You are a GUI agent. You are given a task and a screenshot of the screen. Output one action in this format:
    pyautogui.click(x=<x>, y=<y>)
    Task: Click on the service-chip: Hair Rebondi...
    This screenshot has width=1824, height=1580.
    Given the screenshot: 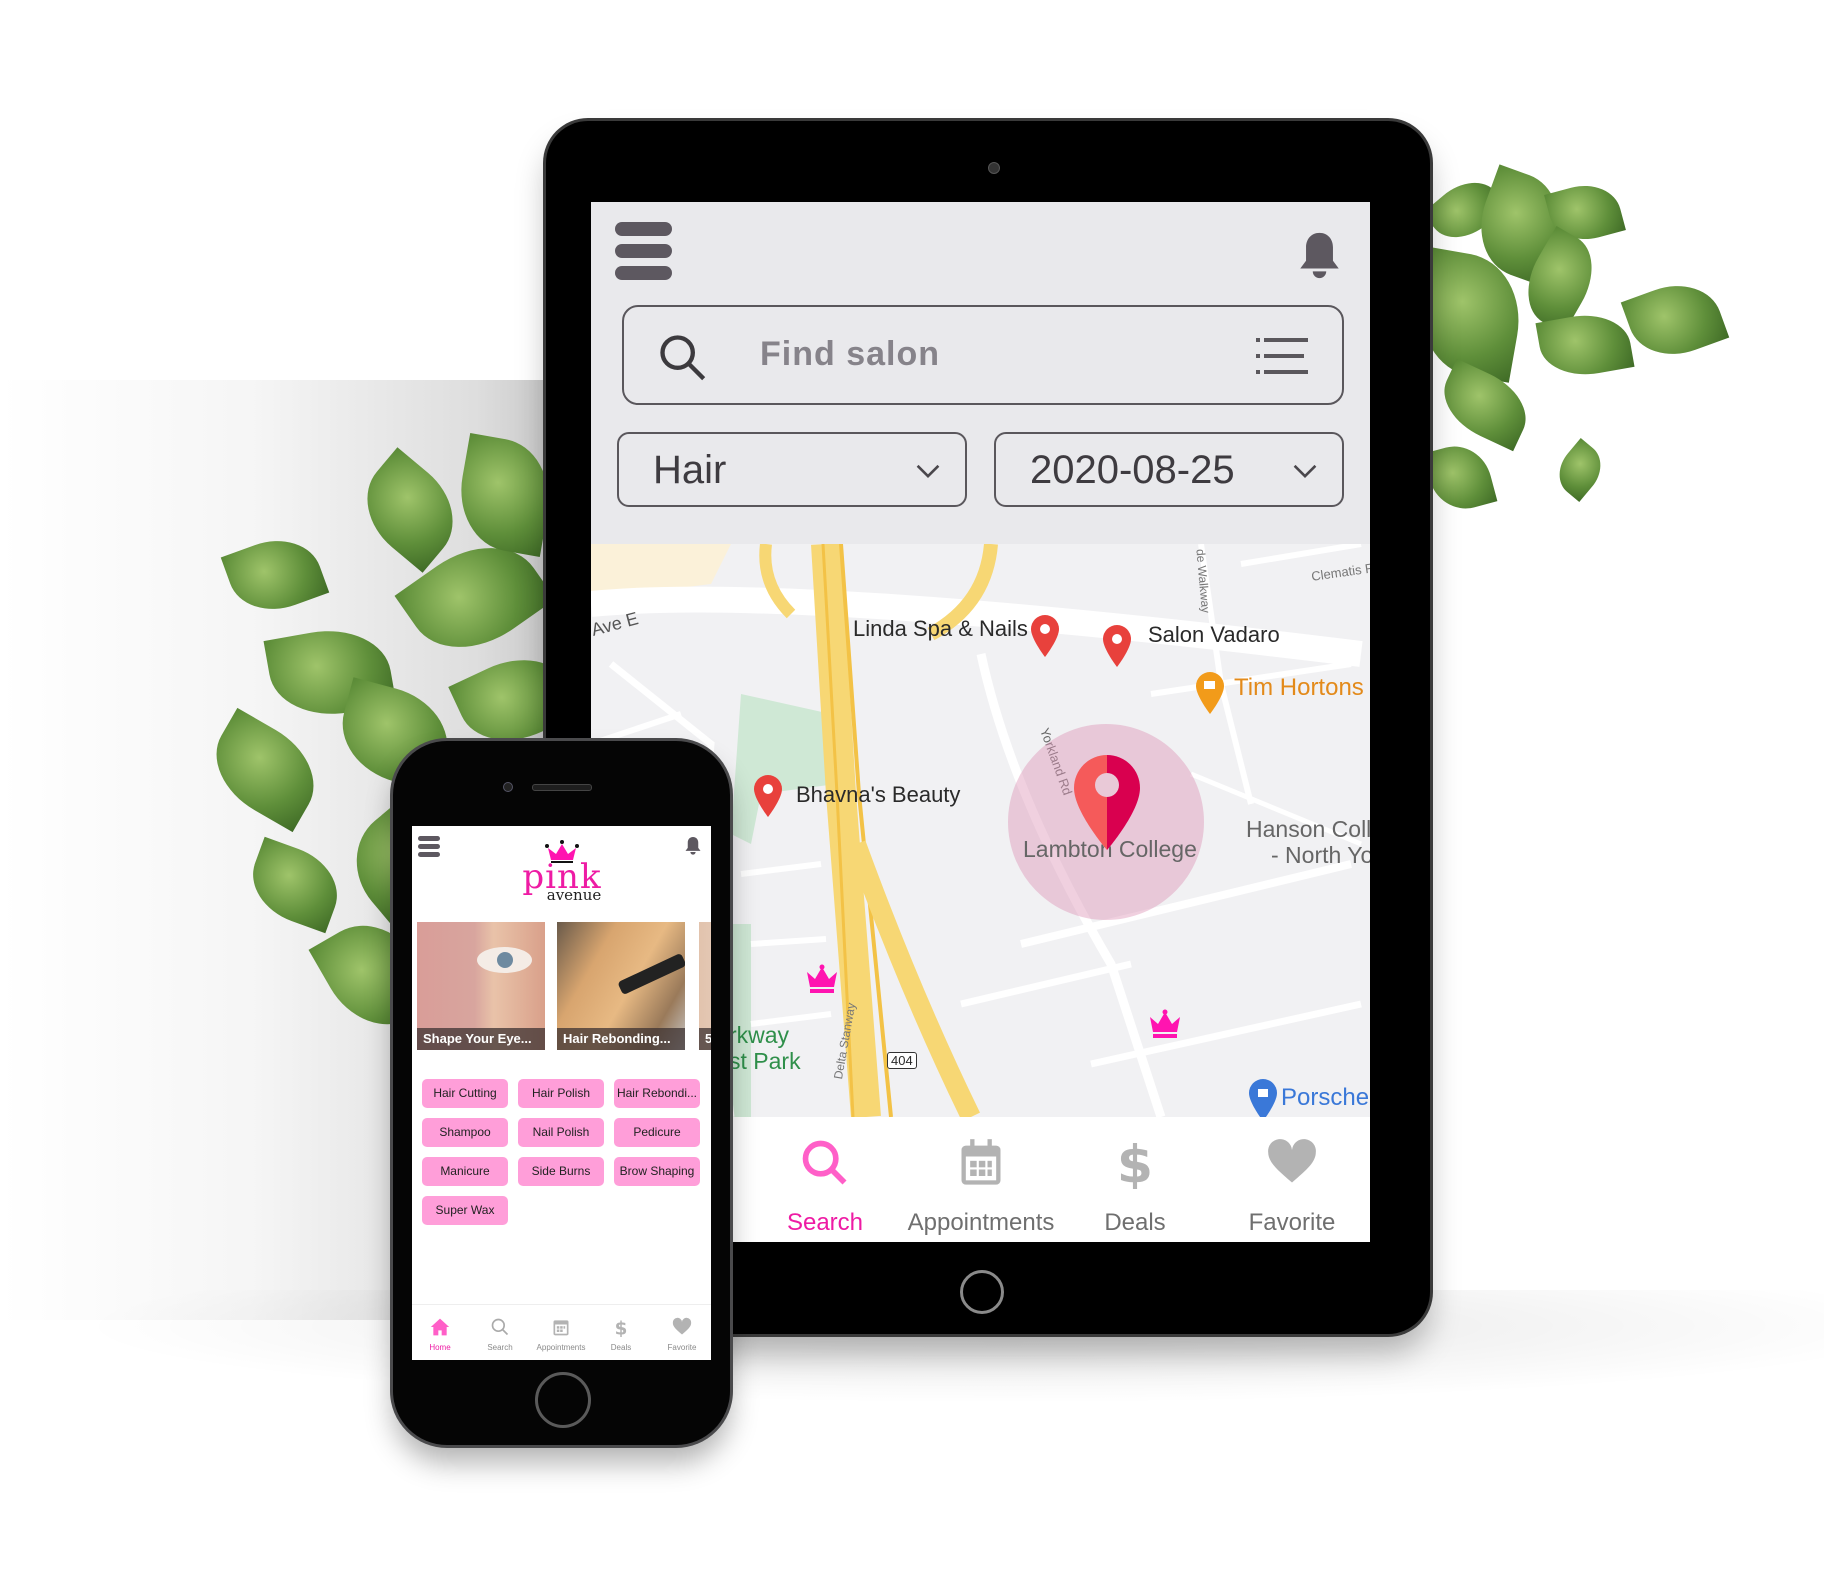 What is the action you would take?
    pyautogui.click(x=657, y=1093)
    